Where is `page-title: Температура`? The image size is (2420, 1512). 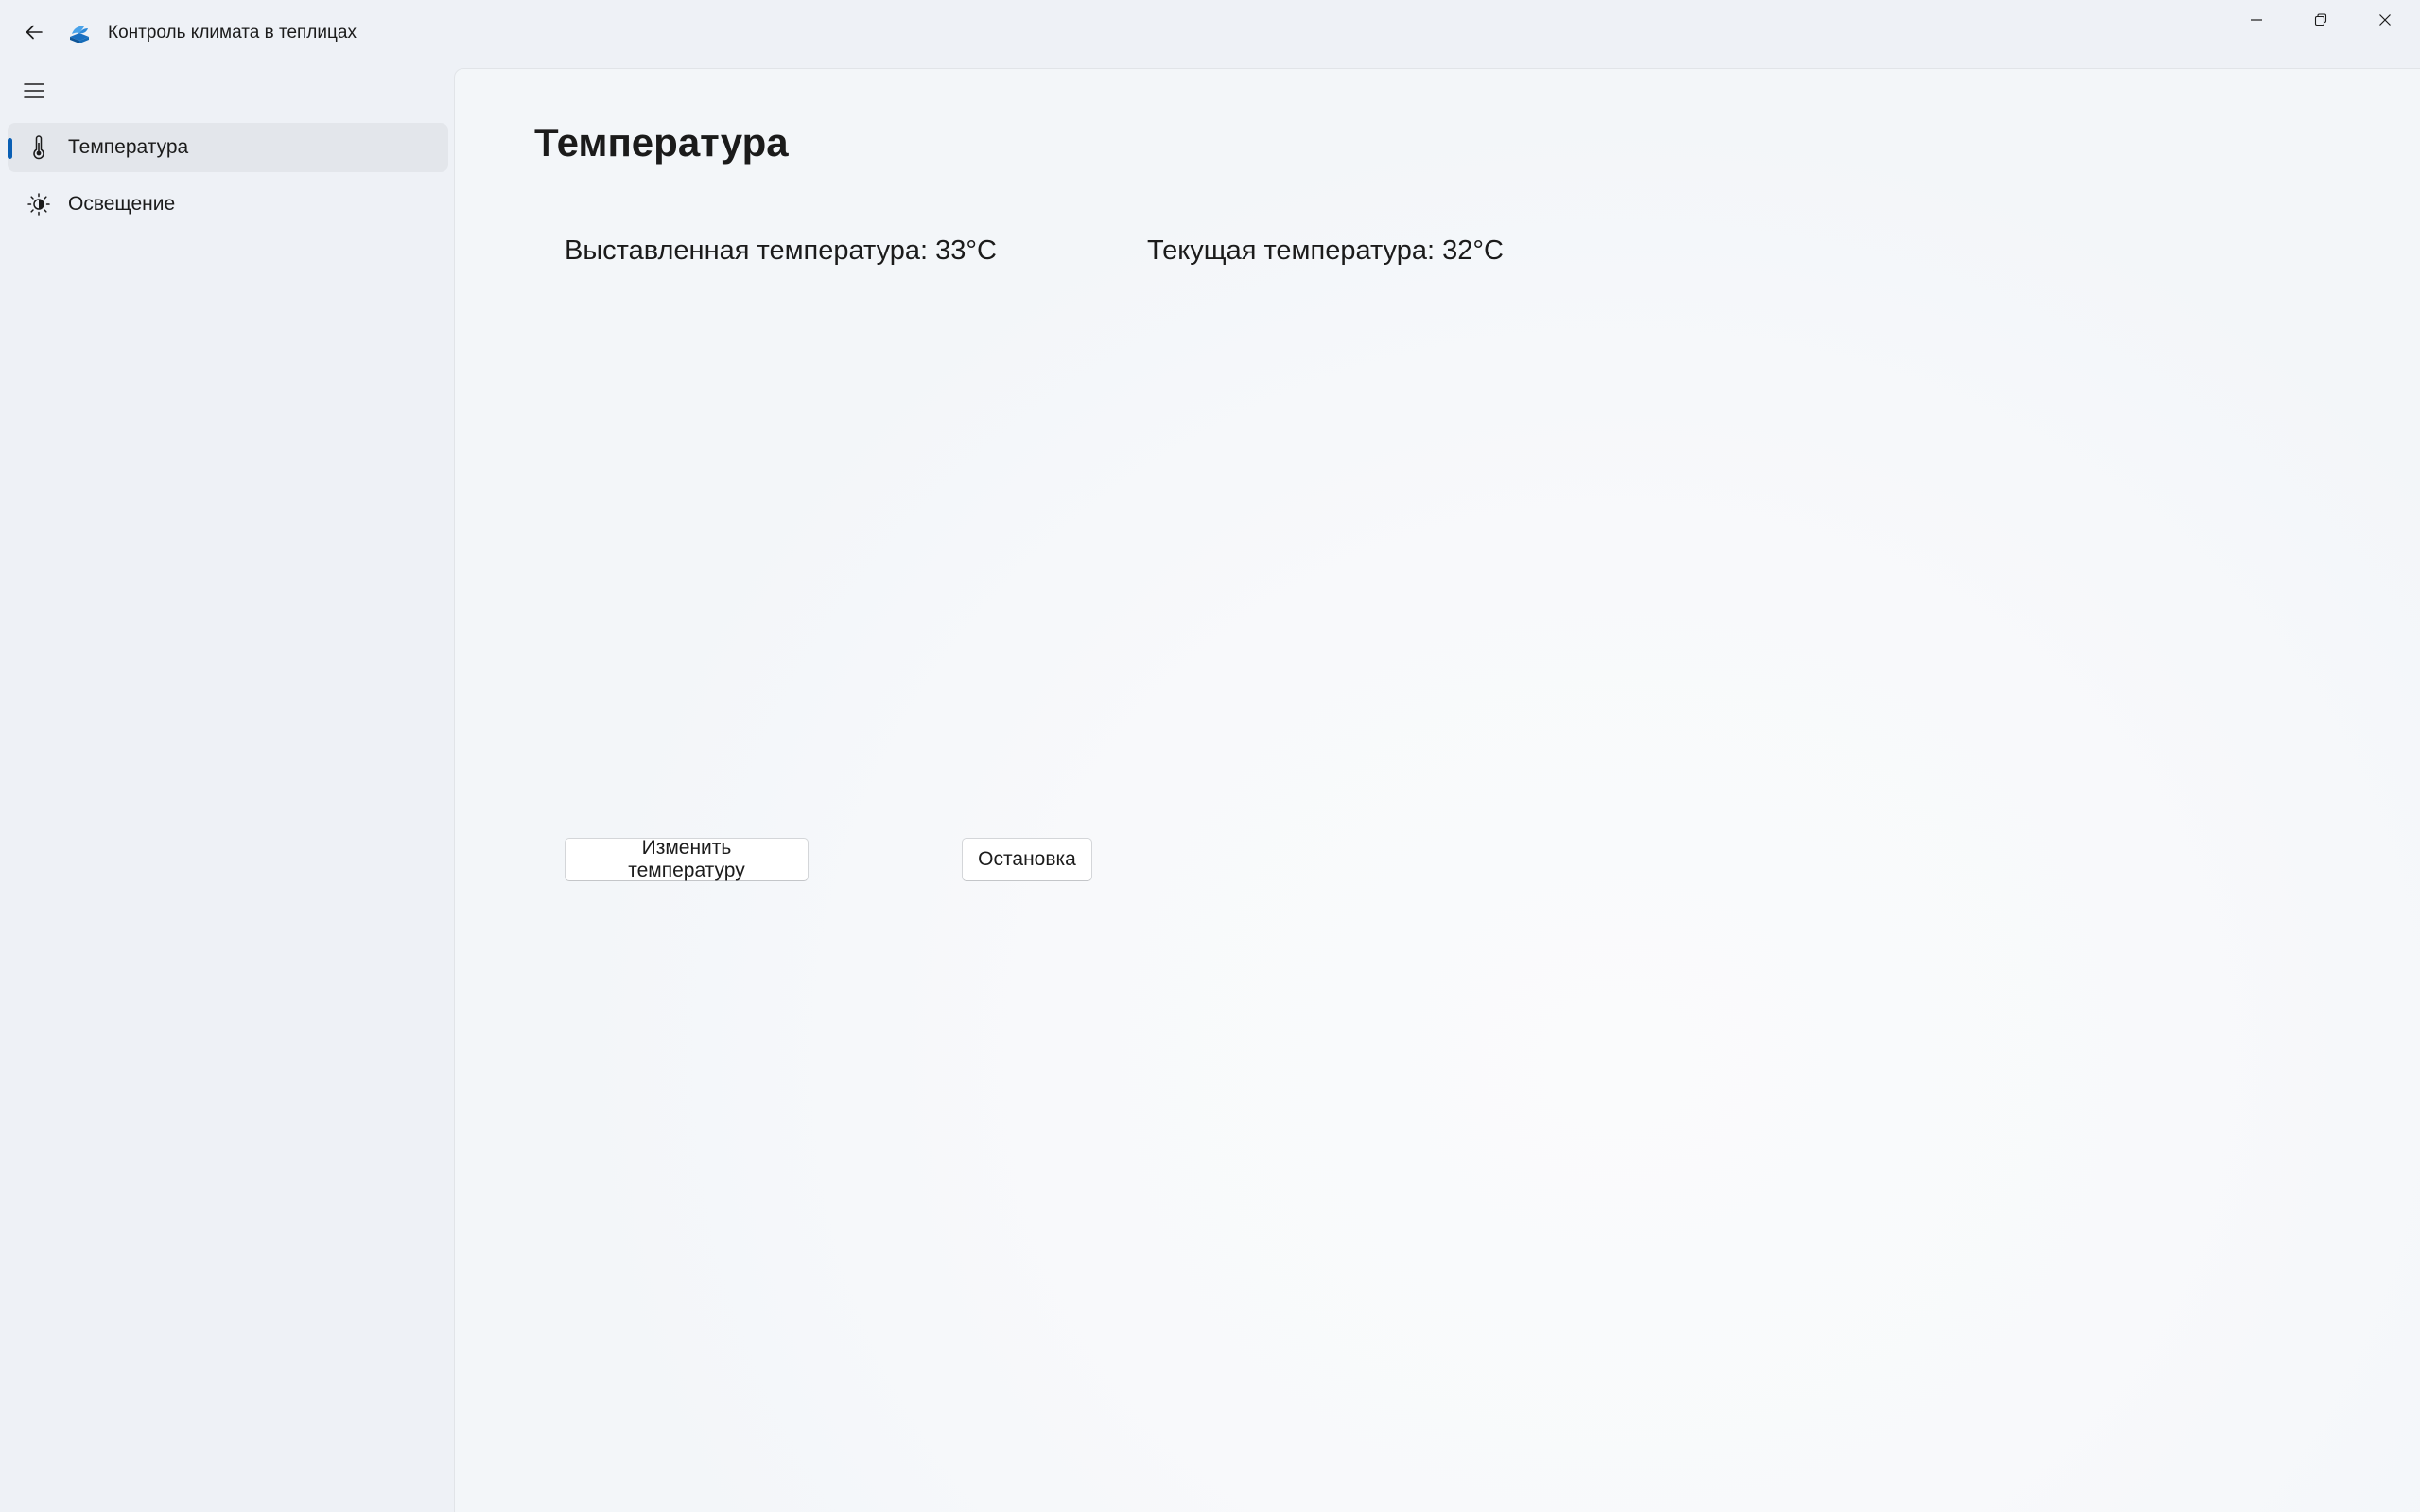 page-title: Температура is located at coordinates (662, 142).